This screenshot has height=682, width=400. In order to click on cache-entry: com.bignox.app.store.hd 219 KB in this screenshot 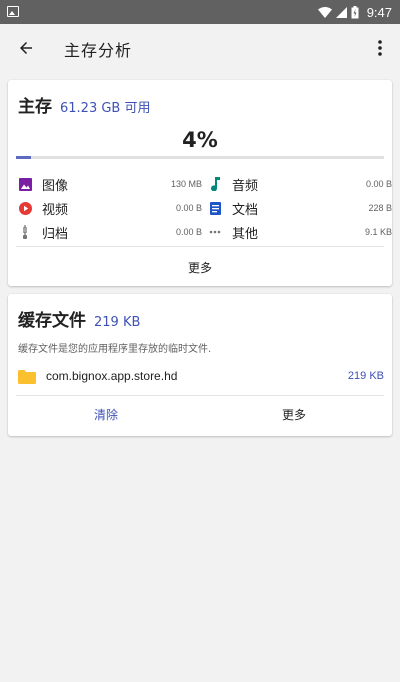, I will do `click(201, 376)`.